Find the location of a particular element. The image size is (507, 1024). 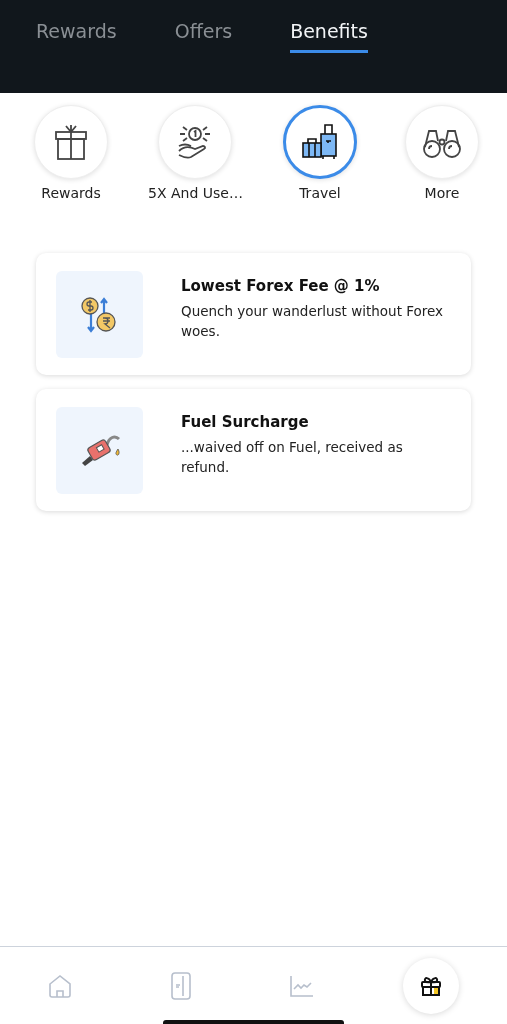

benefit-description: ...waived off on Fuel, received as refund. is located at coordinates (292, 457).